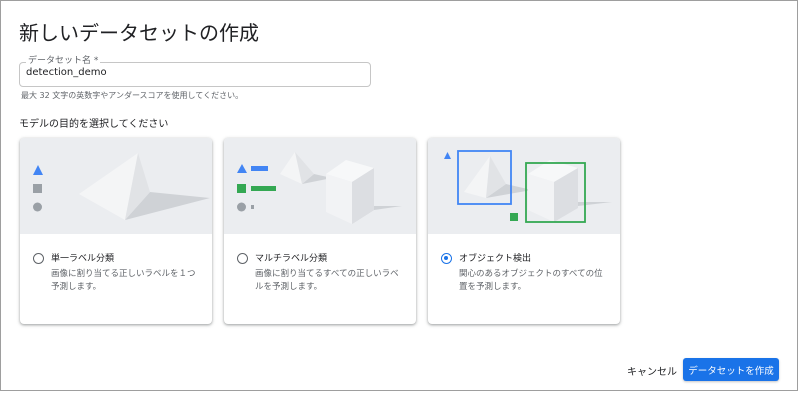 The image size is (800, 393). What do you see at coordinates (191, 72) in the screenshot?
I see `dataset-name-input` at bounding box center [191, 72].